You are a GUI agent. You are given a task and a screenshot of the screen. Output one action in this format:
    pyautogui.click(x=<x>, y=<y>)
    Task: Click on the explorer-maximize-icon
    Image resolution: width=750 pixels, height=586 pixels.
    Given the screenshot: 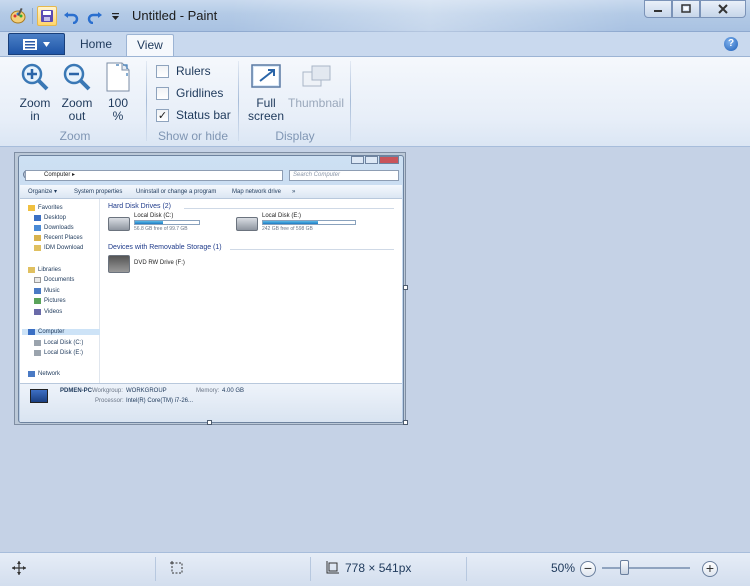 What is the action you would take?
    pyautogui.click(x=371, y=160)
    